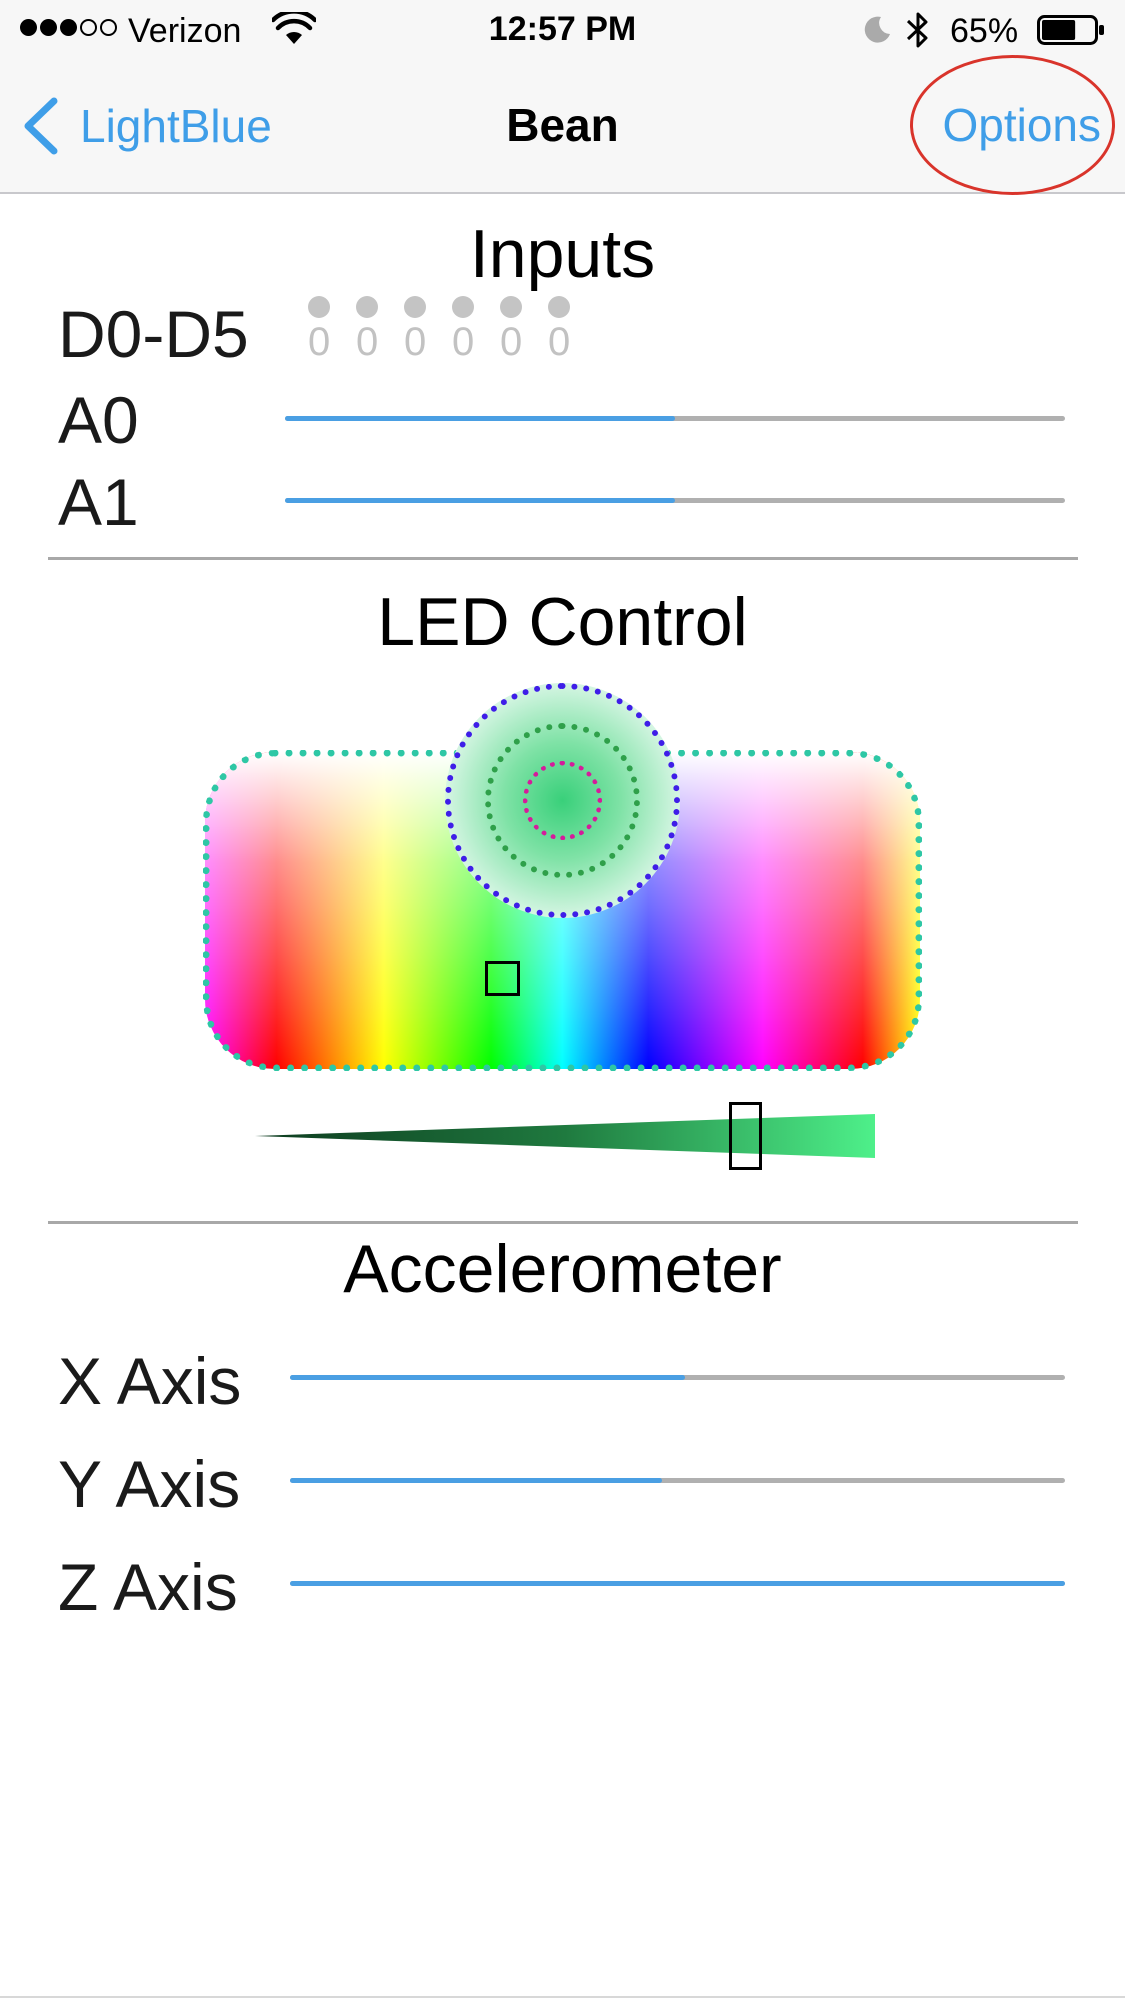 The width and height of the screenshot is (1125, 2001). I want to click on led-control-title: LED Control, so click(562, 622).